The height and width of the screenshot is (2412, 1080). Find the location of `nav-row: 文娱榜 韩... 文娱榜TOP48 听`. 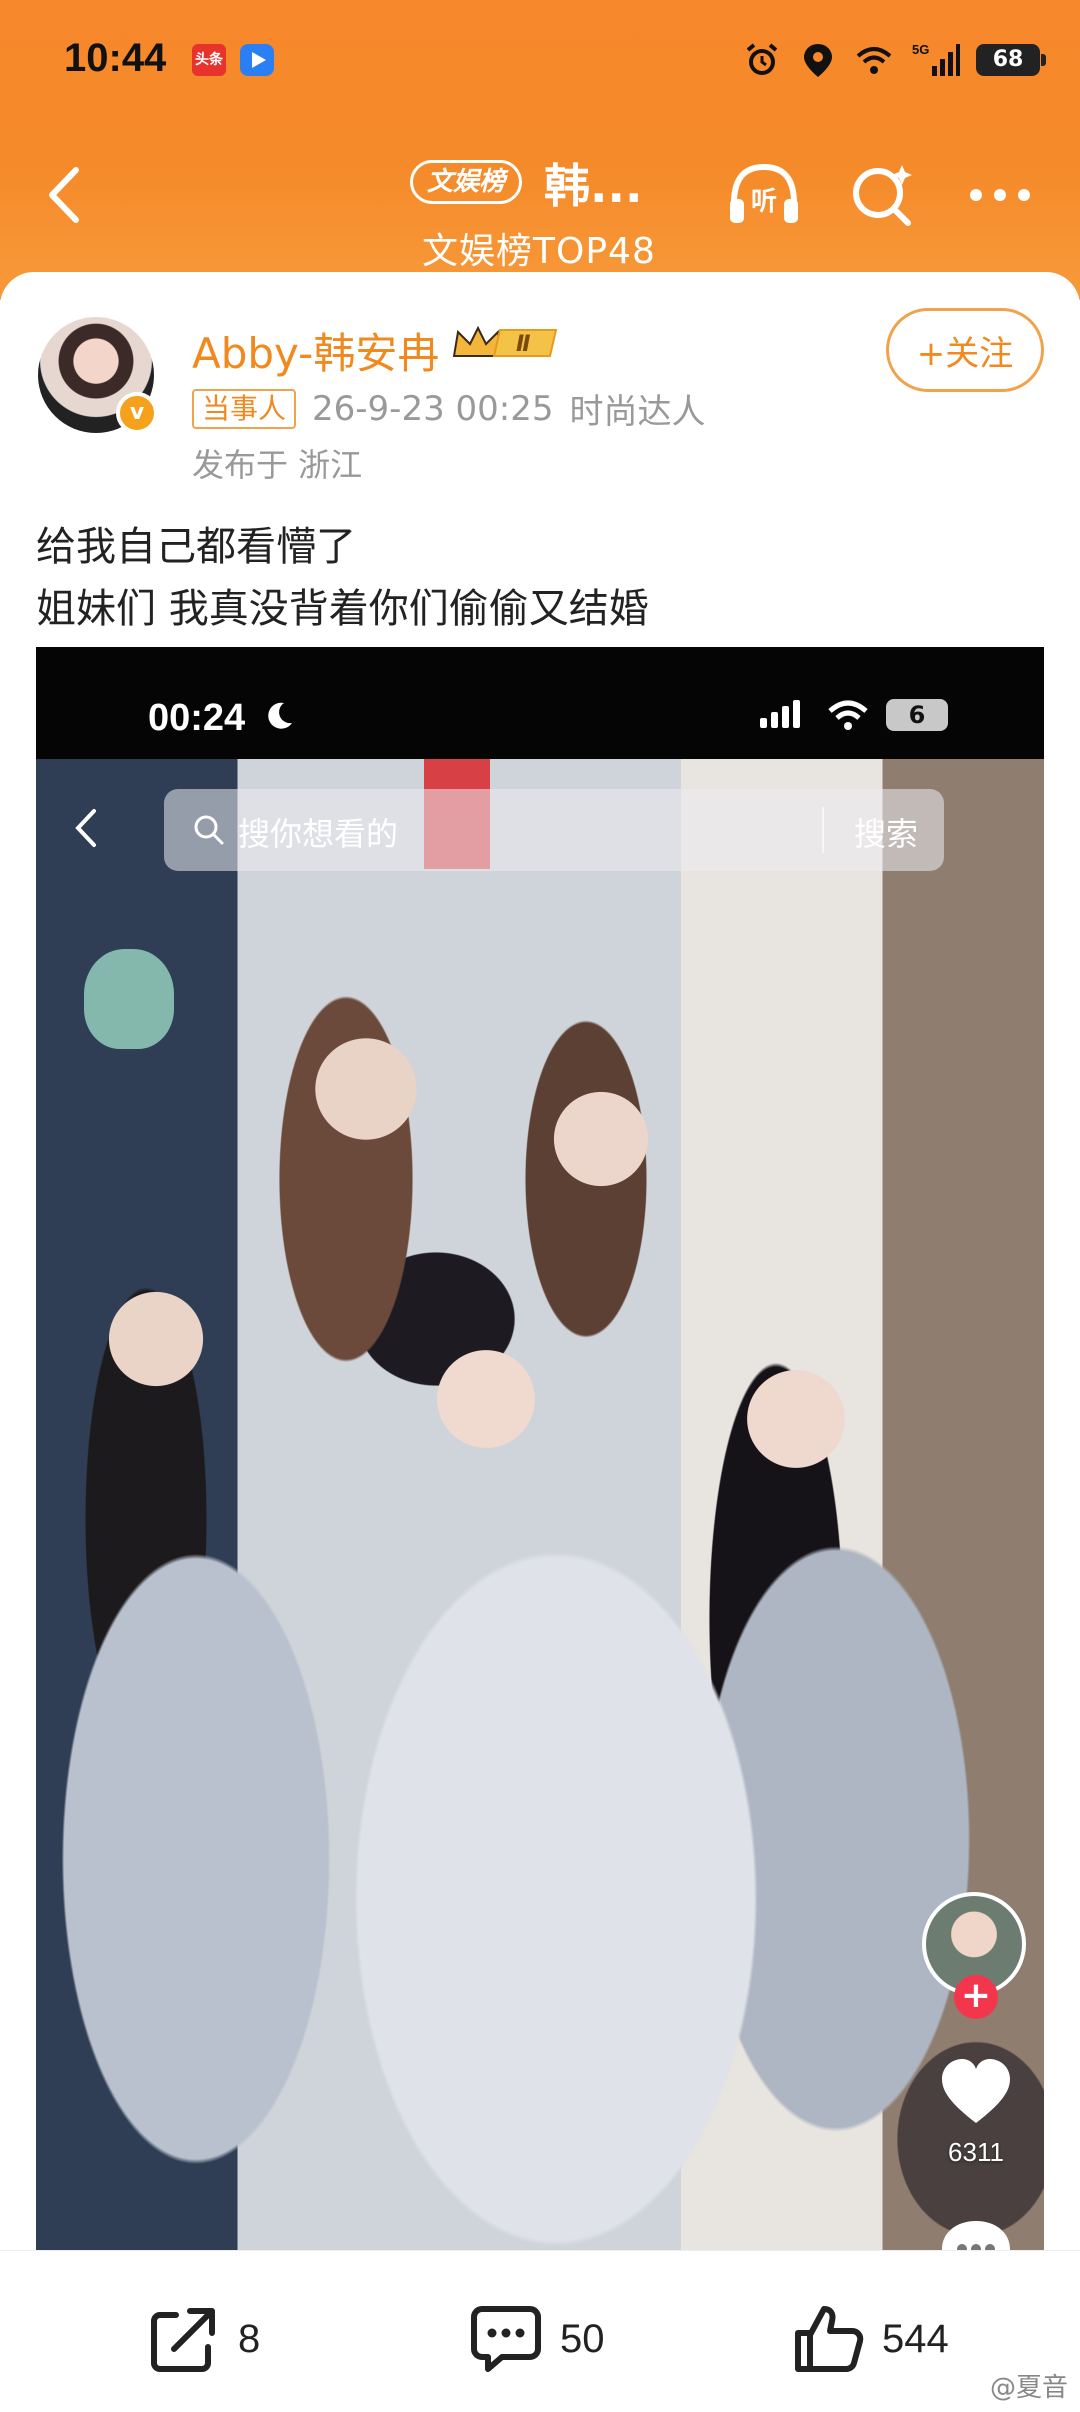

nav-row: 文娱榜 韩... 文娱榜TOP48 听 is located at coordinates (540, 196).